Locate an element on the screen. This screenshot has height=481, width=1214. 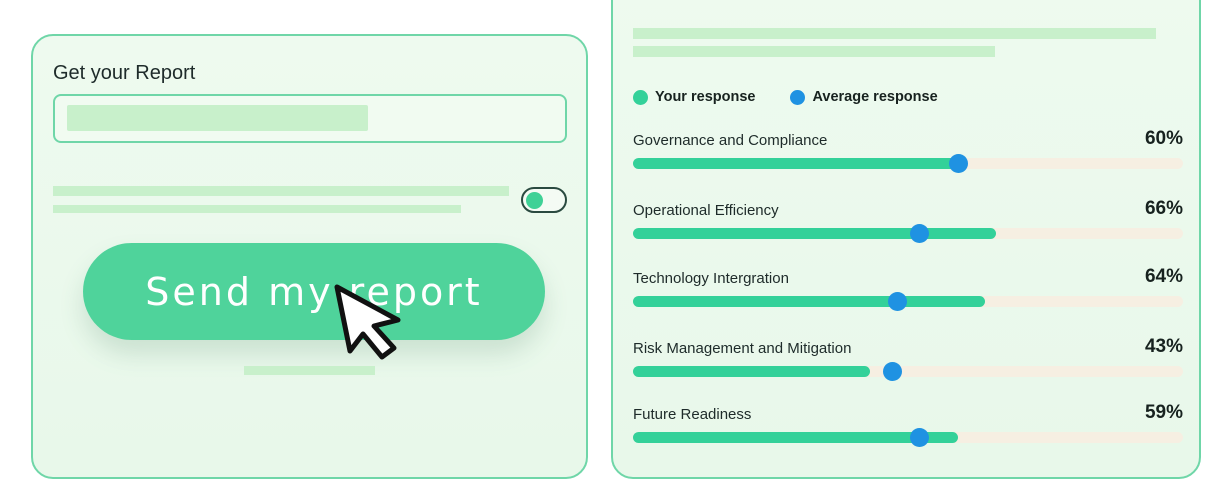
average-response-dot-icon is located at coordinates (798, 97).